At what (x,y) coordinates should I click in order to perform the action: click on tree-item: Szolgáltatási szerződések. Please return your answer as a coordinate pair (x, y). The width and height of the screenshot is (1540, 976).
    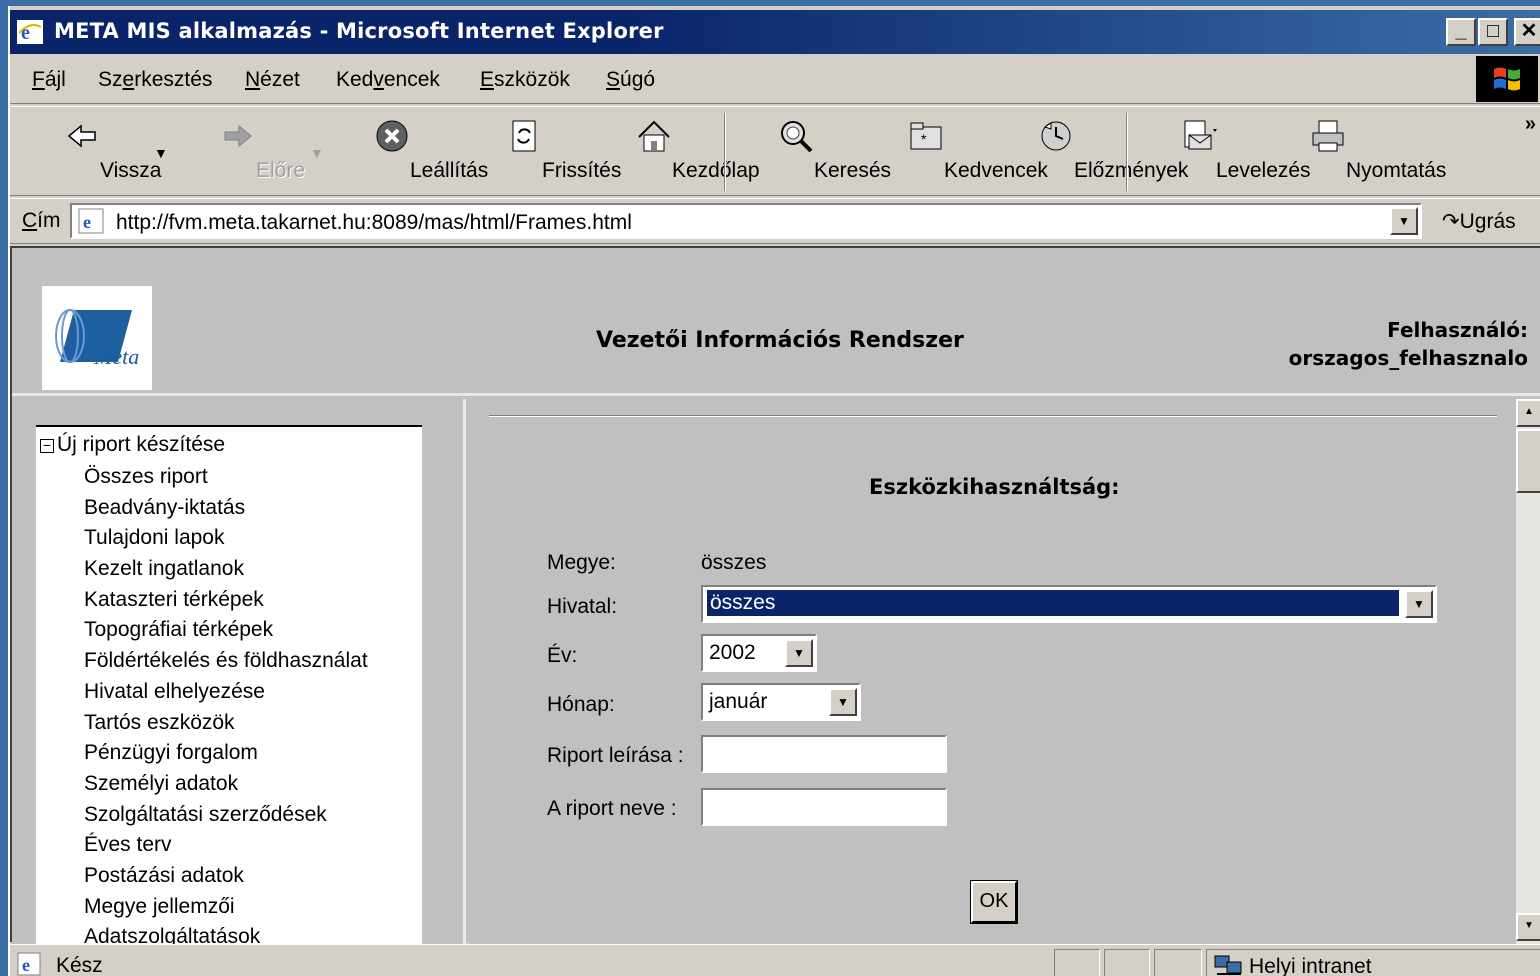
    Looking at the image, I should click on (226, 816).